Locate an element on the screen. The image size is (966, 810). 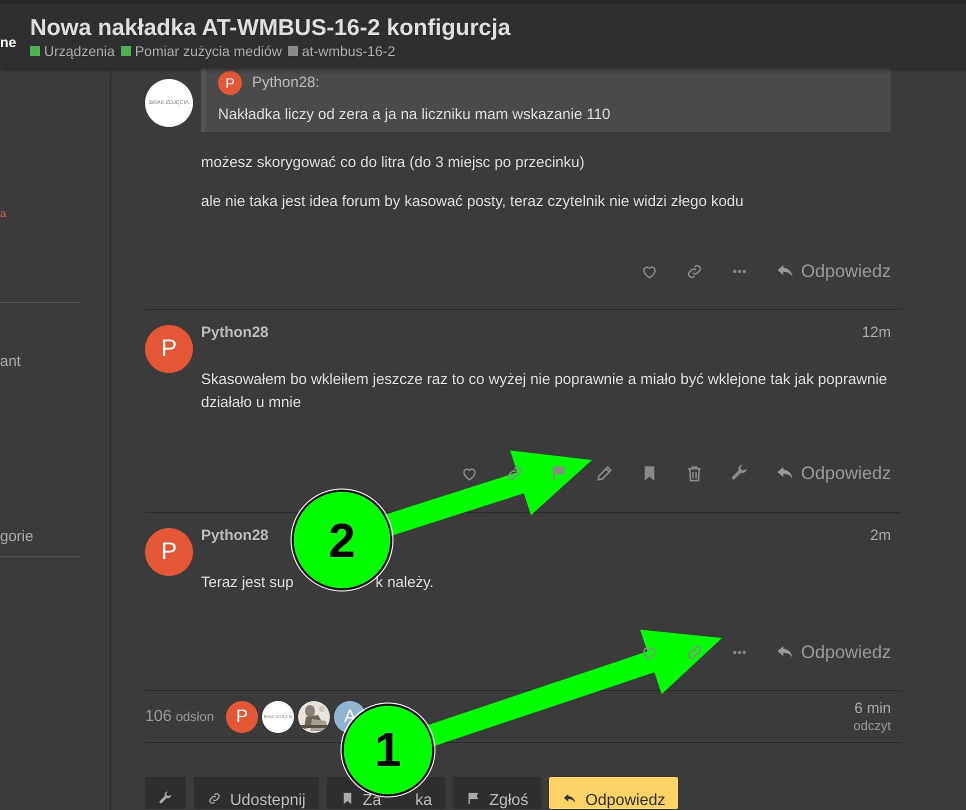
sidebar-item: ant is located at coordinates (10, 362).